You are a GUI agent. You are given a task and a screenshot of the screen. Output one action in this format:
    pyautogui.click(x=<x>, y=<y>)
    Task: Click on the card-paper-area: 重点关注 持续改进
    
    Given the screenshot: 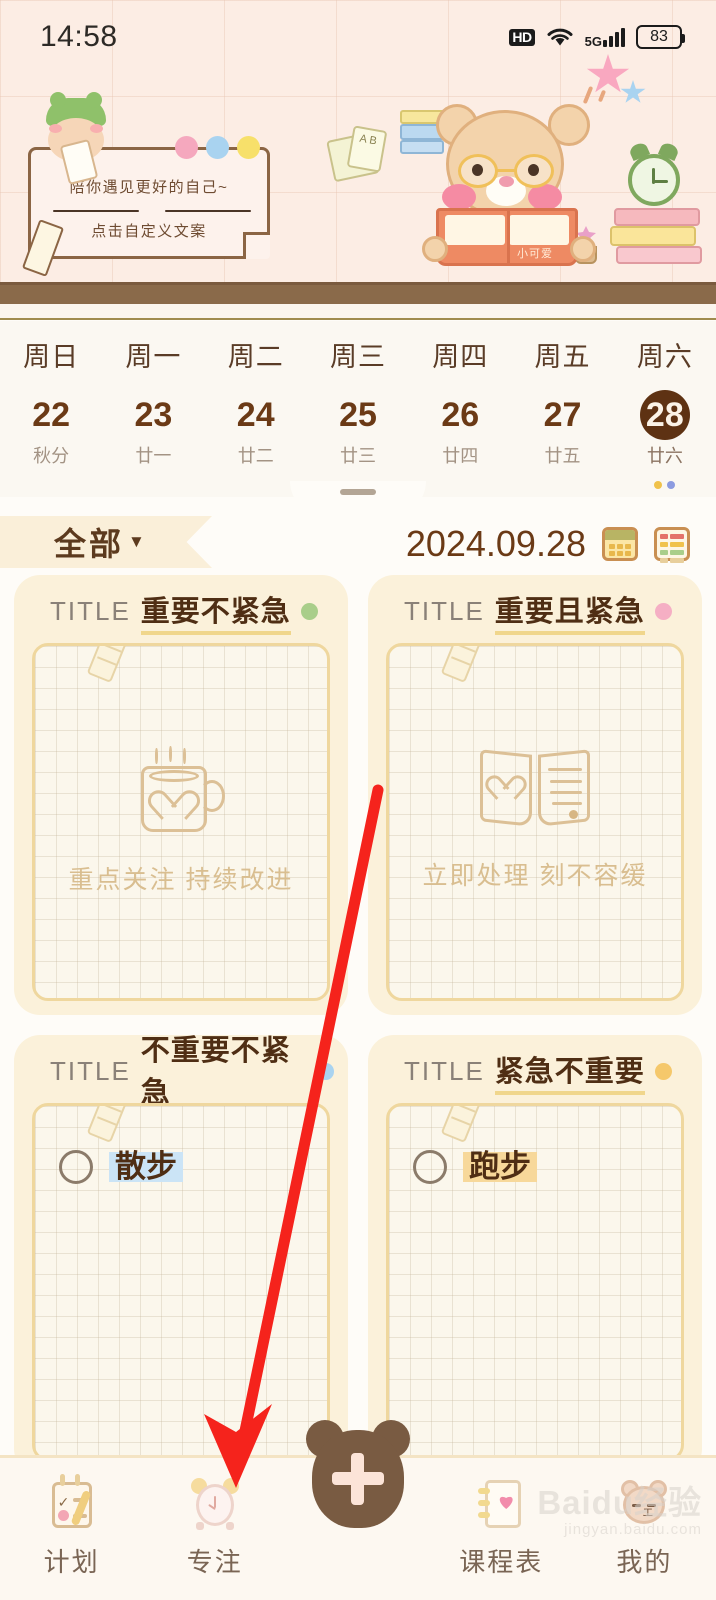 What is the action you would take?
    pyautogui.click(x=181, y=822)
    